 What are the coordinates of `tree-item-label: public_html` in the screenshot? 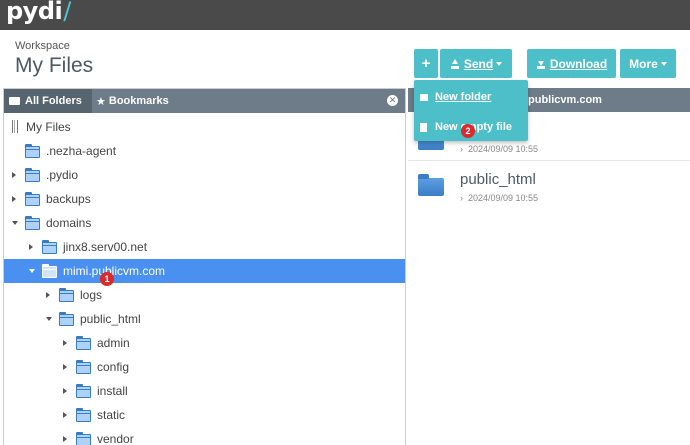 It's located at (110, 319).